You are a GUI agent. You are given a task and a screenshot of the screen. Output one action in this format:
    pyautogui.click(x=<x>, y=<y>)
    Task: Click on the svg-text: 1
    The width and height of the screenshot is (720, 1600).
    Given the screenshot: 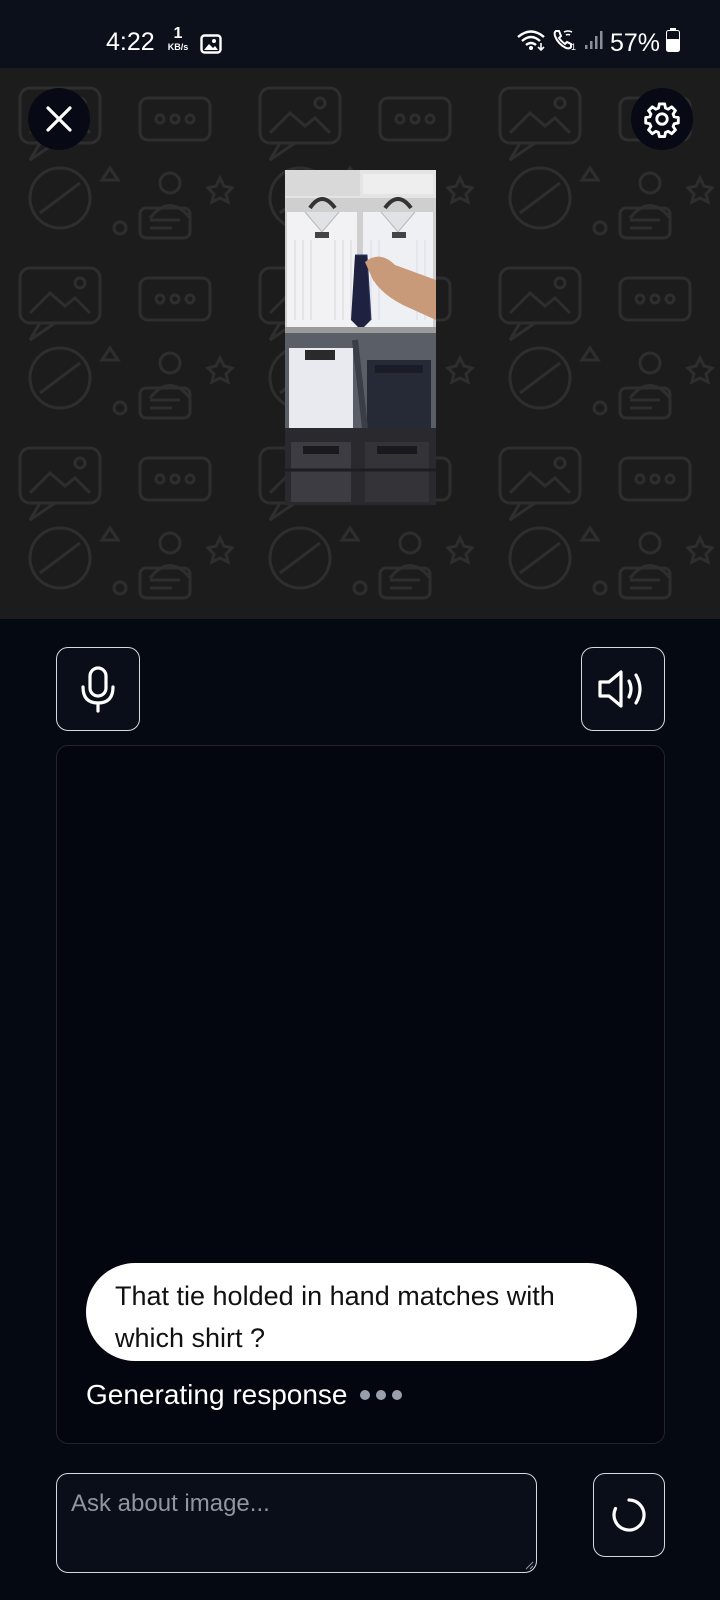 What is the action you would take?
    pyautogui.click(x=573, y=47)
    